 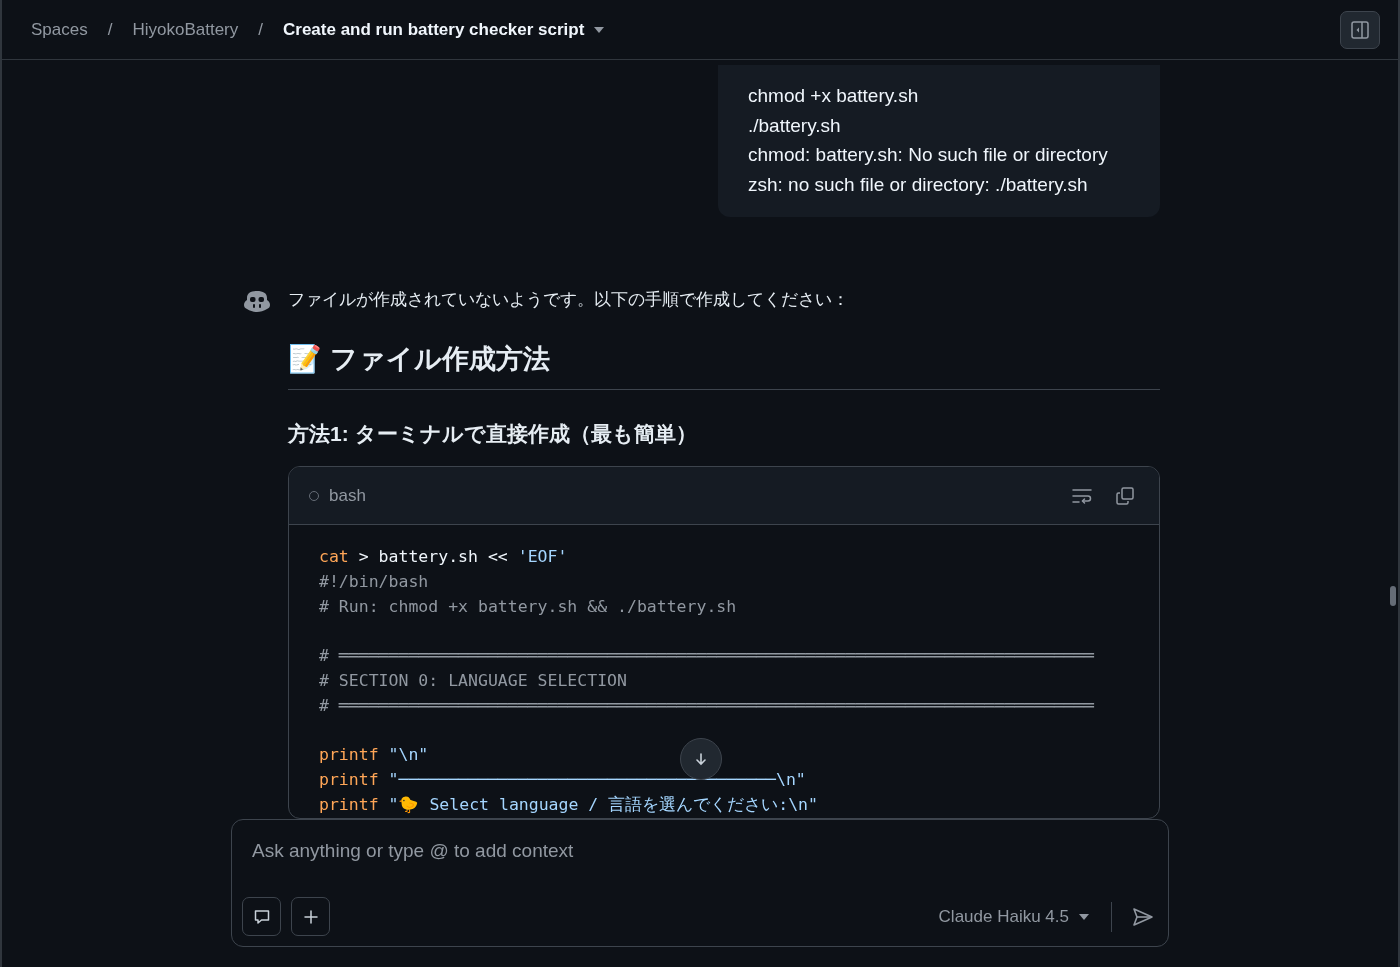 What do you see at coordinates (1013, 916) in the screenshot?
I see `model-picker: Claude Haiku 4.5` at bounding box center [1013, 916].